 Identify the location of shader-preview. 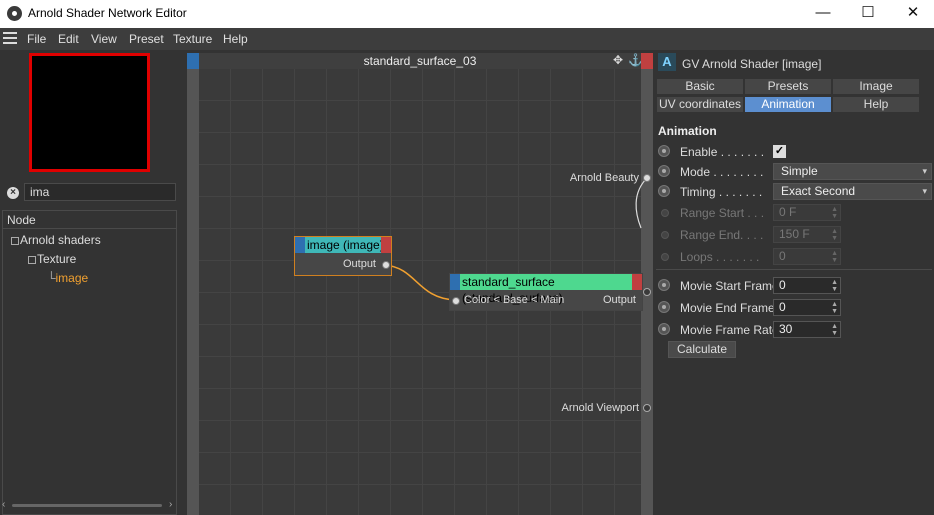
(89, 112).